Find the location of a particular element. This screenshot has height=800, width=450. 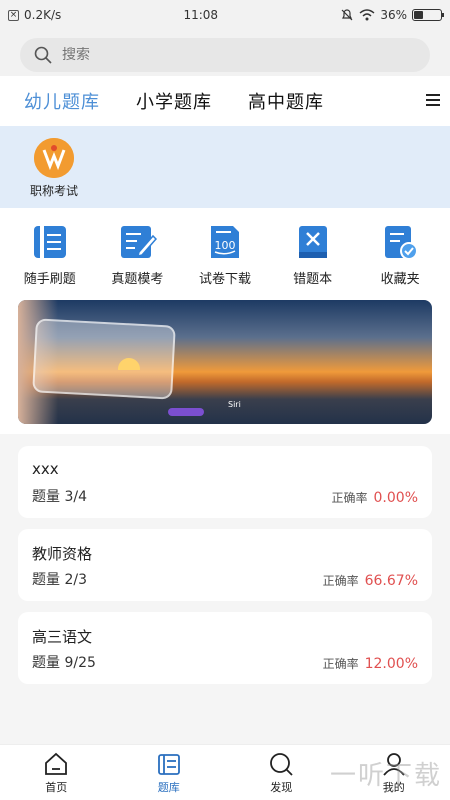

nav-label: 题库 is located at coordinates (168, 787).